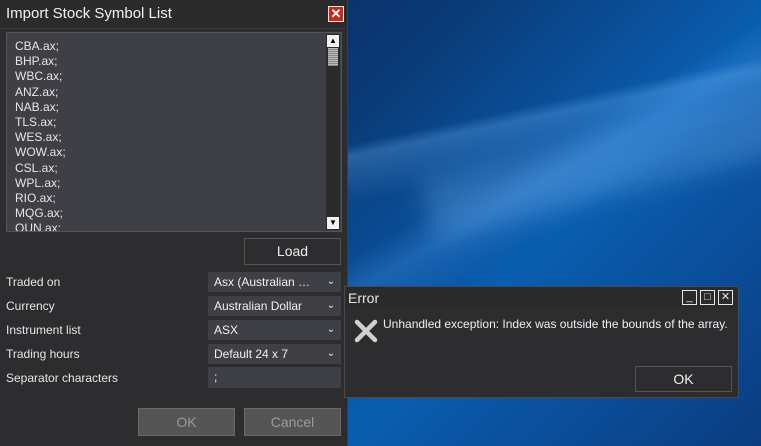 This screenshot has height=446, width=761. What do you see at coordinates (30, 306) in the screenshot?
I see `currency-label: Currency` at bounding box center [30, 306].